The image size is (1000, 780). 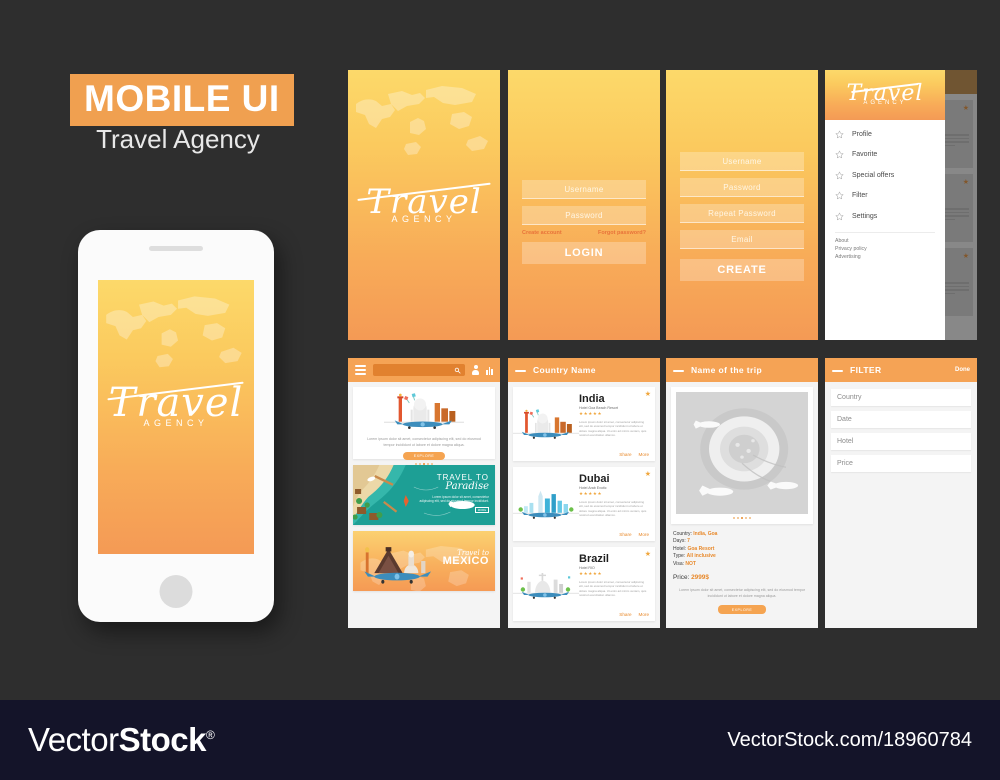 What do you see at coordinates (742, 213) in the screenshot?
I see `repeat-password-input: Repeat Password` at bounding box center [742, 213].